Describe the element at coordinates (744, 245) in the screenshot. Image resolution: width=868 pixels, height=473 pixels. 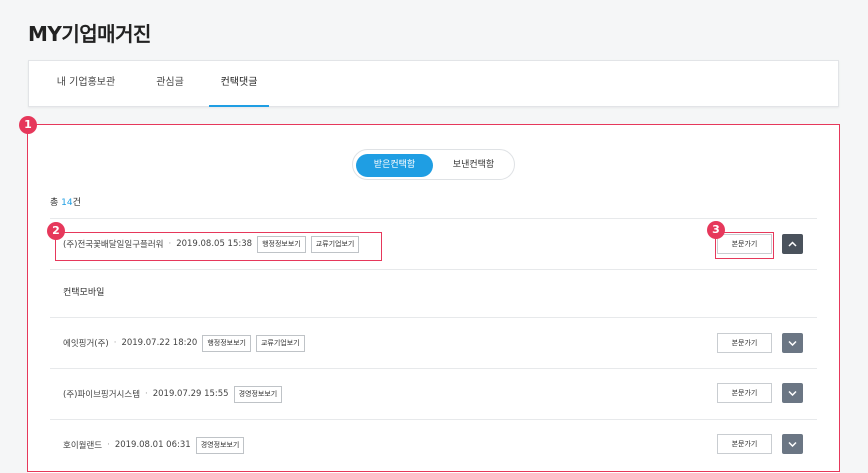
I see `annotation-box-view-button` at that location.